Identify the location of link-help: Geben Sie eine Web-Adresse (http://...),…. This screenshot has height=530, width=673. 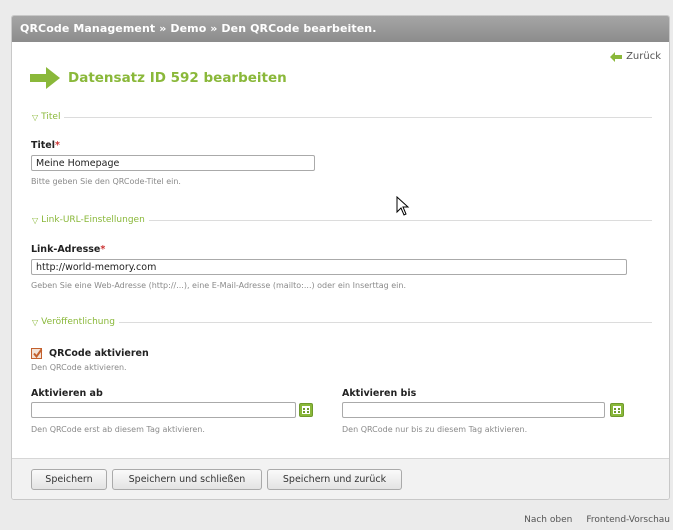
(218, 285).